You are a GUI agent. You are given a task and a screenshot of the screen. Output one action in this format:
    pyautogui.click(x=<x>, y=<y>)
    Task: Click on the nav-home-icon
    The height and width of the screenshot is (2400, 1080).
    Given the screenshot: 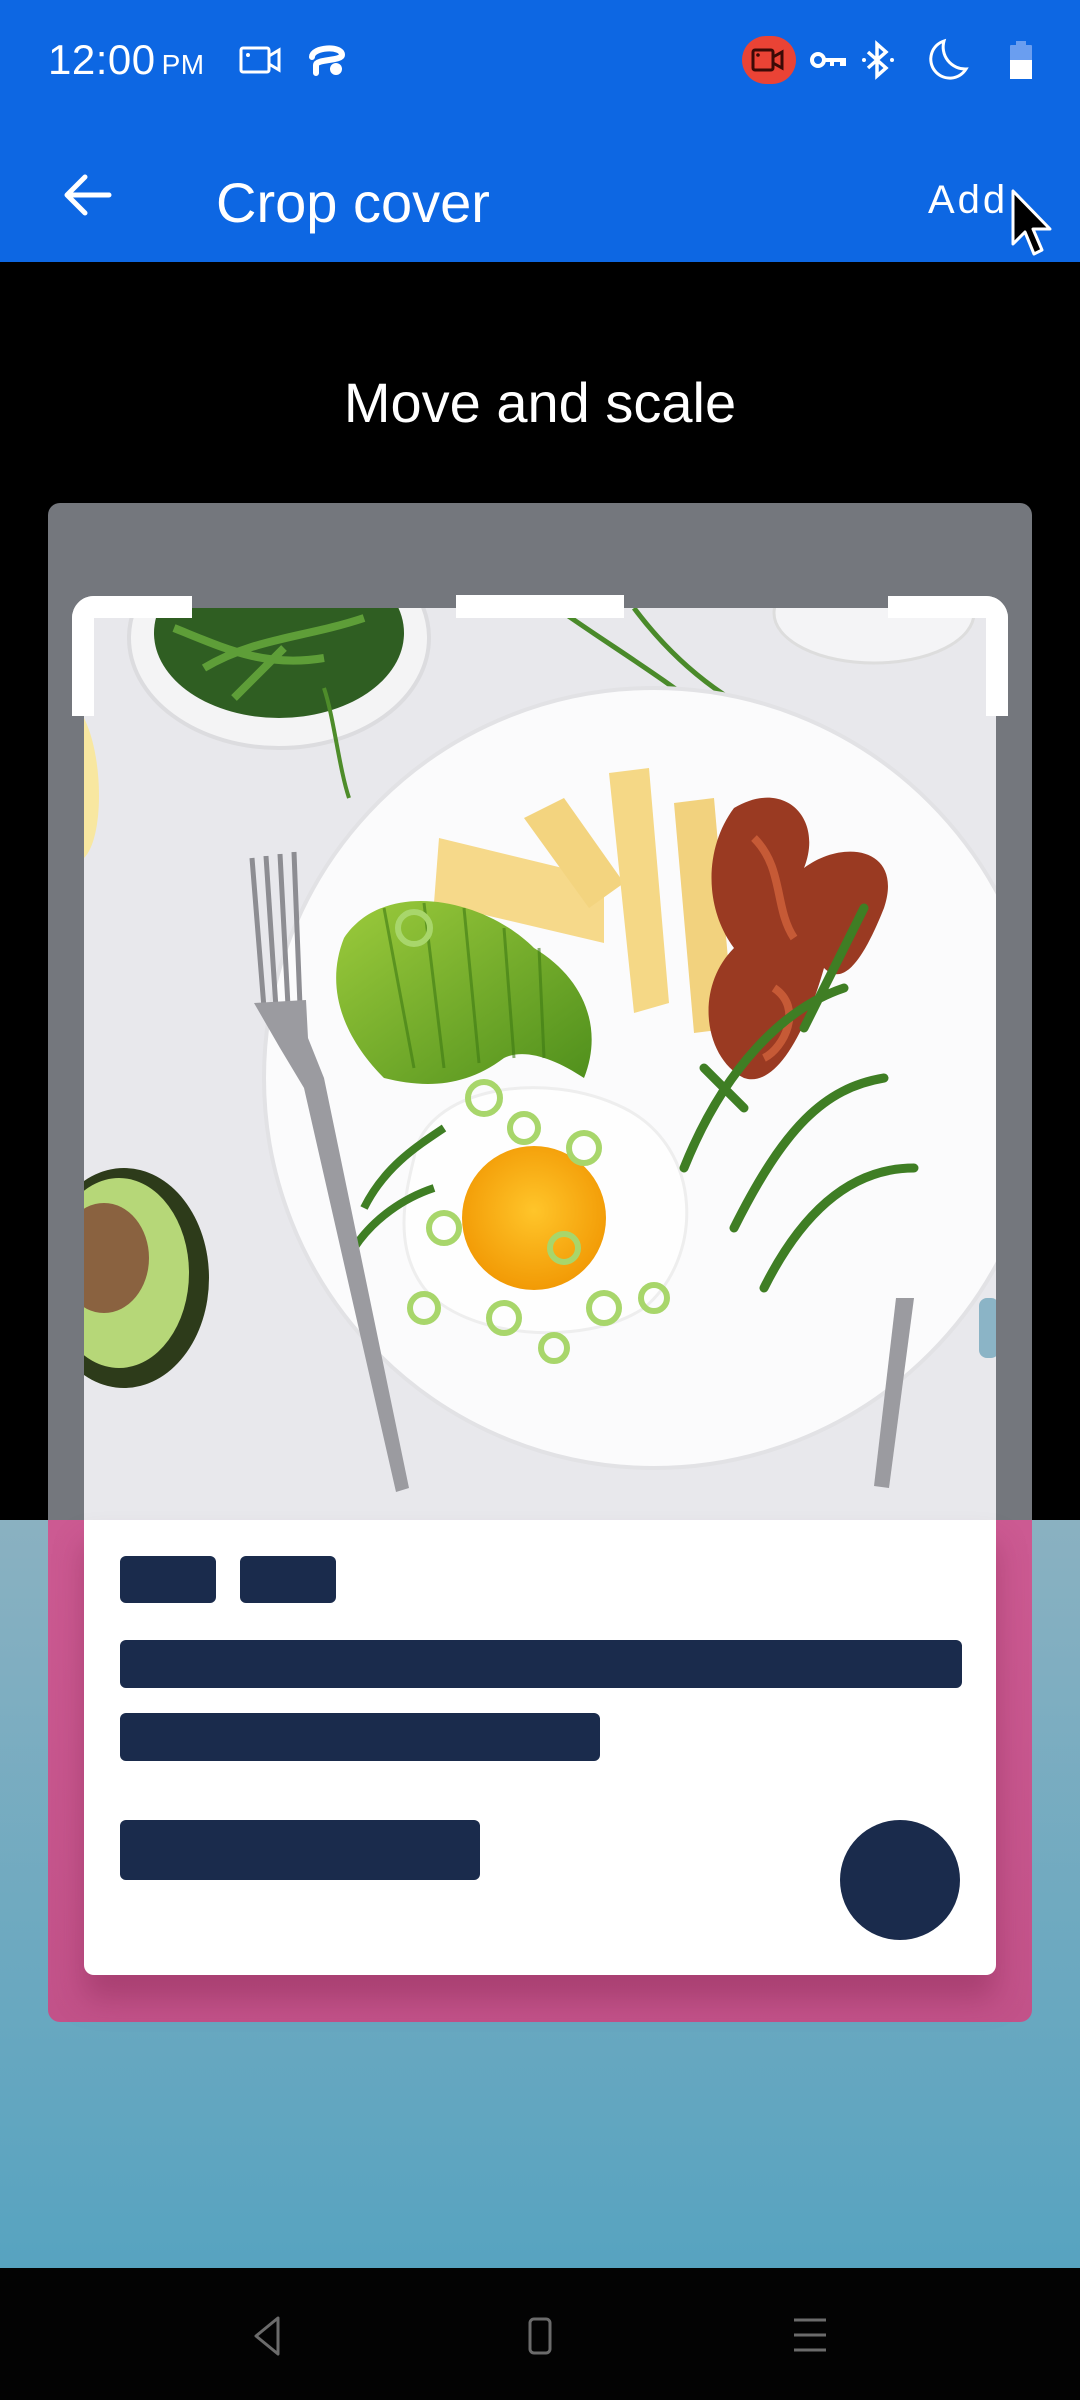 What is the action you would take?
    pyautogui.click(x=540, y=2336)
    